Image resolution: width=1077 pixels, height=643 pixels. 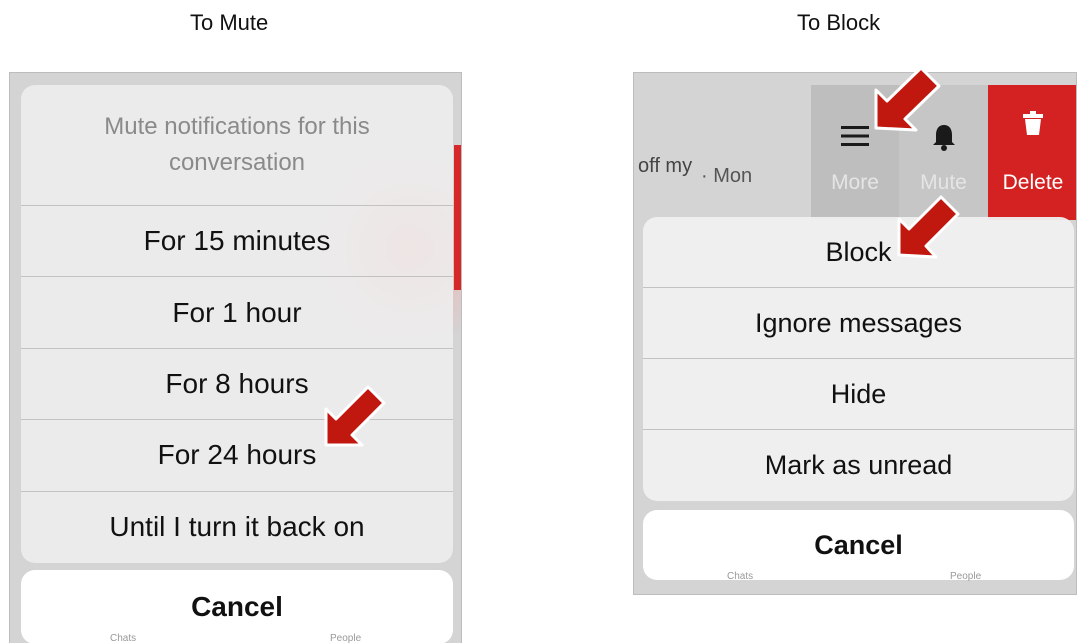 I want to click on conversation-preview-time: · Mon, so click(x=727, y=176).